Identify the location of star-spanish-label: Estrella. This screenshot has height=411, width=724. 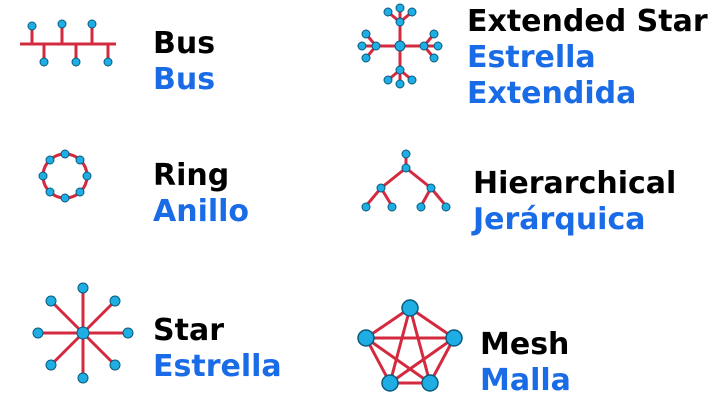
(217, 366).